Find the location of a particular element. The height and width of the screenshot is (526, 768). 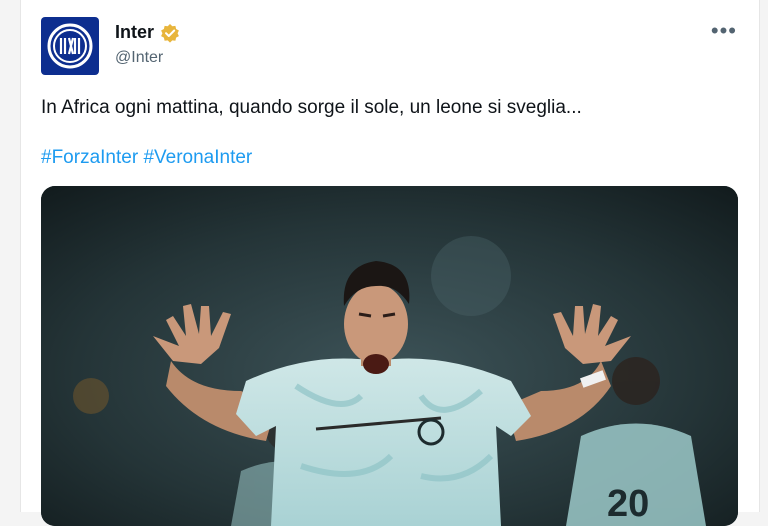

avatar is located at coordinates (70, 46).